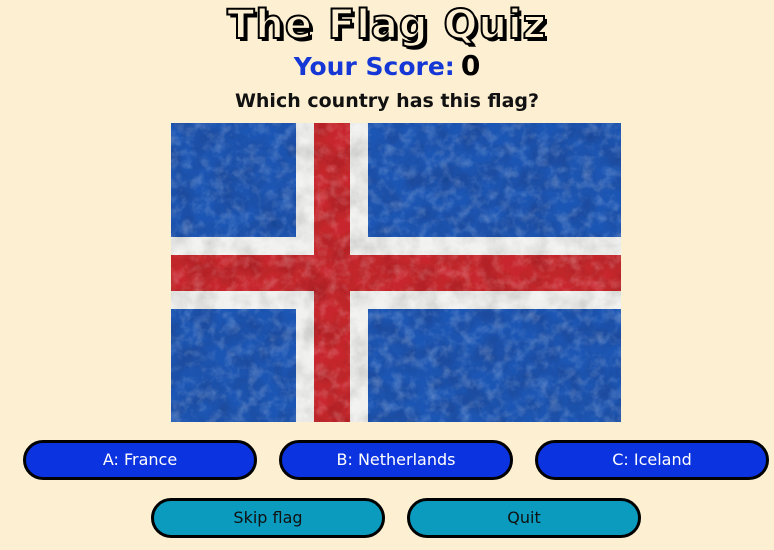 Image resolution: width=774 pixels, height=550 pixels. I want to click on answer-b-button: B: Netherlands, so click(396, 460).